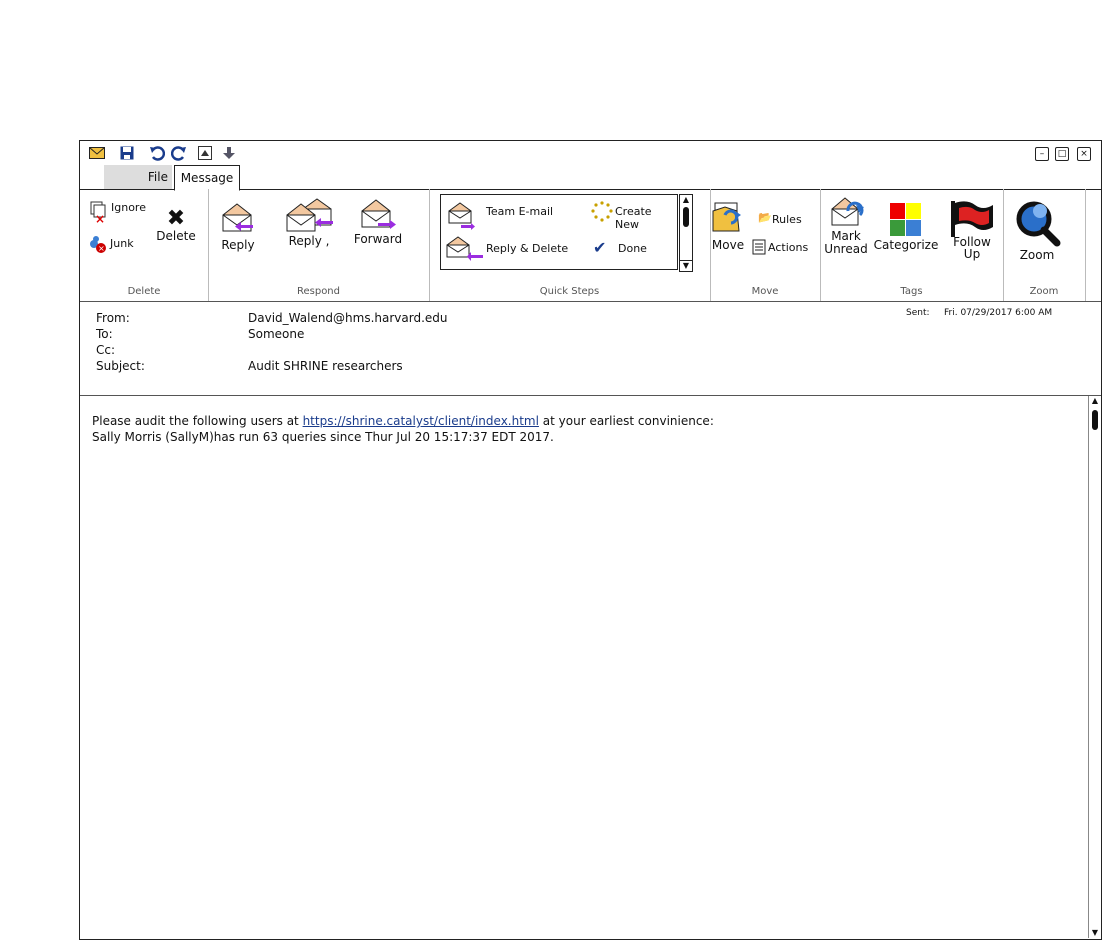  I want to click on forward-button: Forward, so click(378, 221).